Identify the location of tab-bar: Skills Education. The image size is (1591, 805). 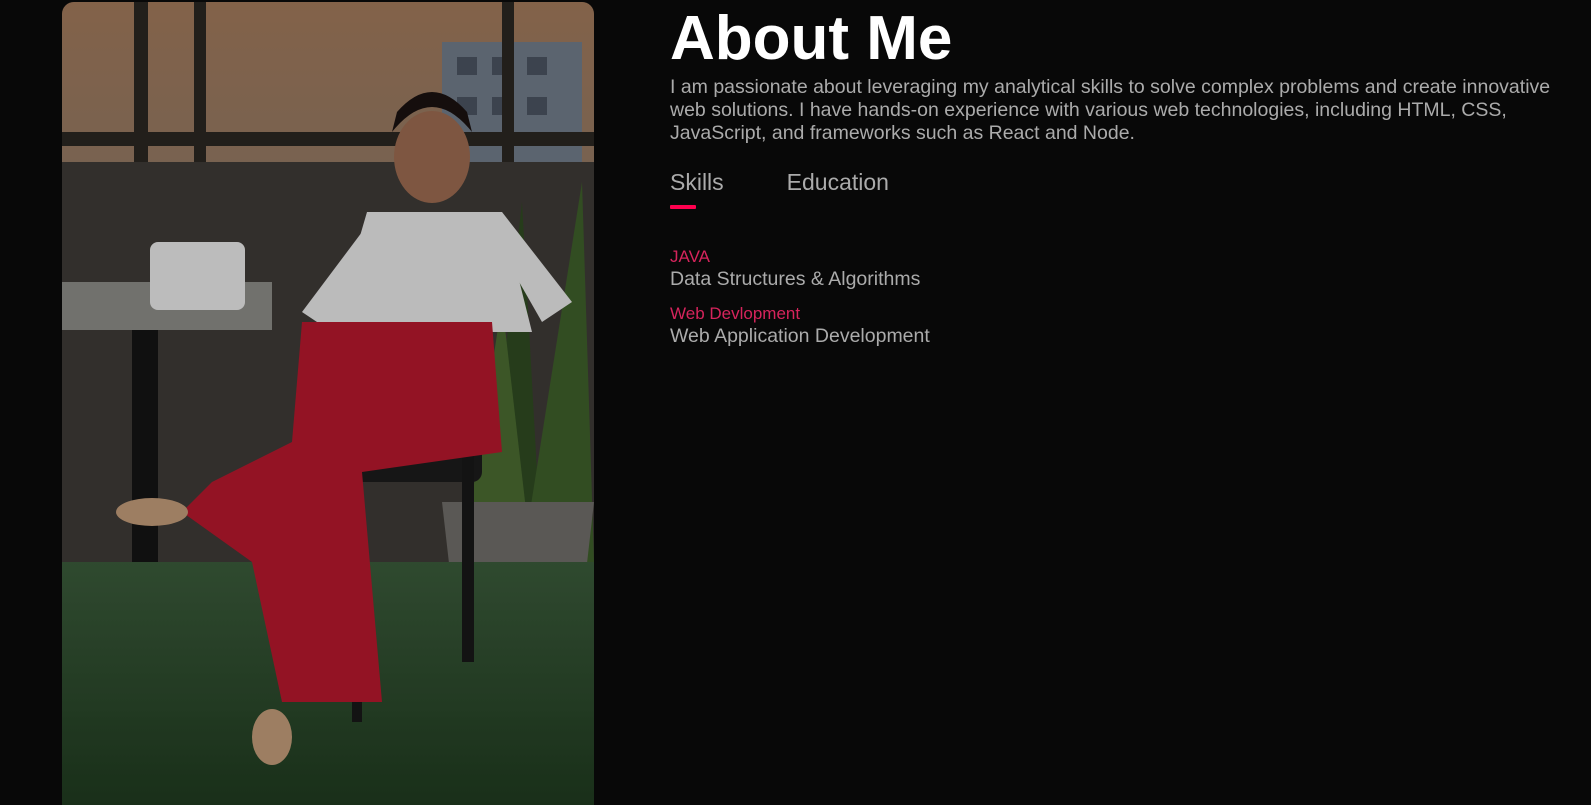
(1125, 189).